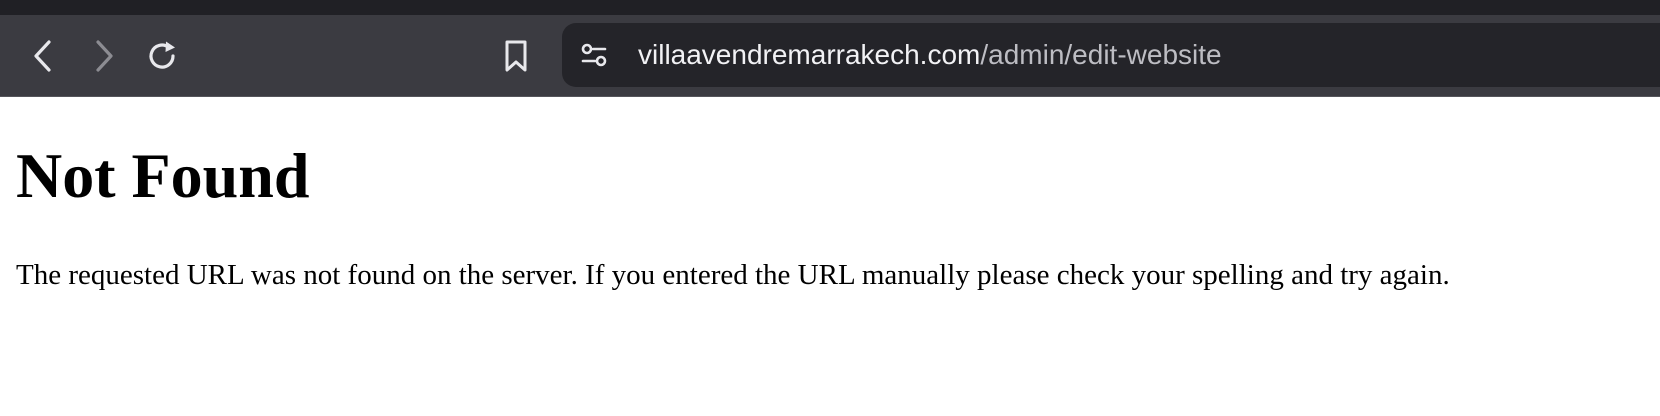  I want to click on sliders-icon, so click(594, 55).